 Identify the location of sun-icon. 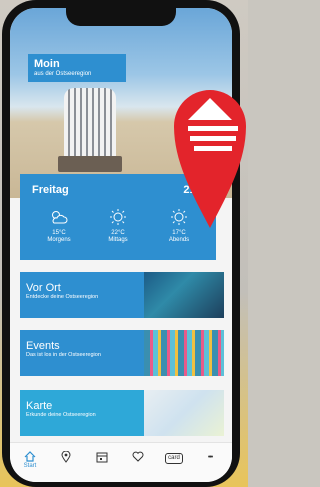
(118, 217).